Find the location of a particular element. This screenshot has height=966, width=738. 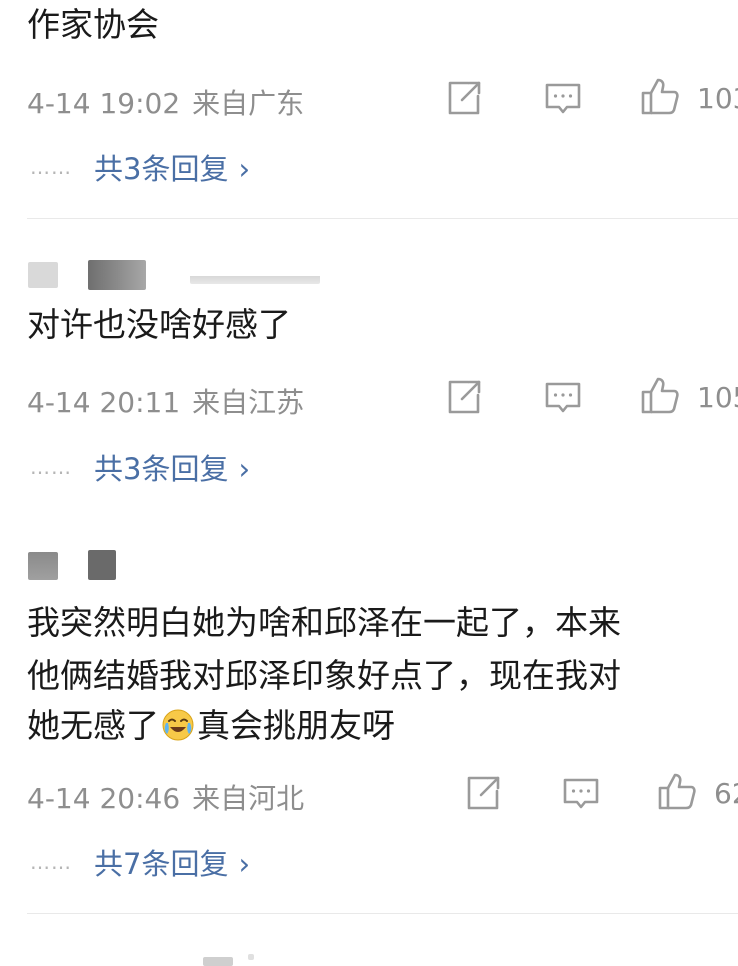

comment-location: 来自河北 is located at coordinates (248, 798).